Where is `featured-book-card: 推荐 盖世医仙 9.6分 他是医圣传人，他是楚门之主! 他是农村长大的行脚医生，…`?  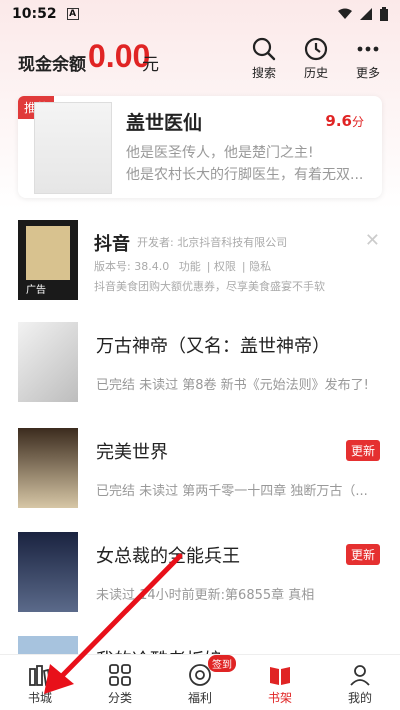
featured-book-card: 推荐 盖世医仙 9.6分 他是医圣传人，他是楚门之主! 他是农村长大的行脚医生，… is located at coordinates (200, 147).